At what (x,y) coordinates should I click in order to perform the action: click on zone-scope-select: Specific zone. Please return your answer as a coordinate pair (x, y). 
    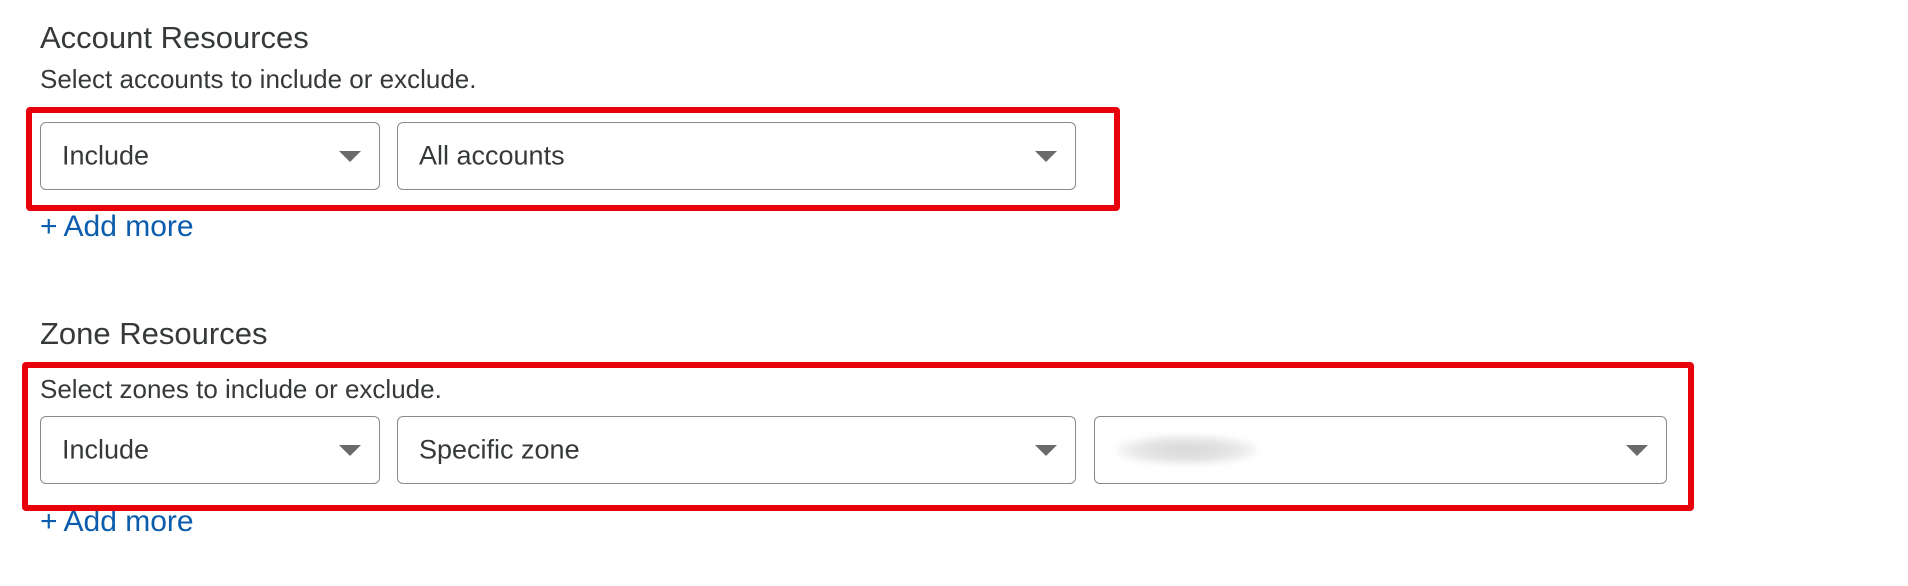
    Looking at the image, I should click on (736, 450).